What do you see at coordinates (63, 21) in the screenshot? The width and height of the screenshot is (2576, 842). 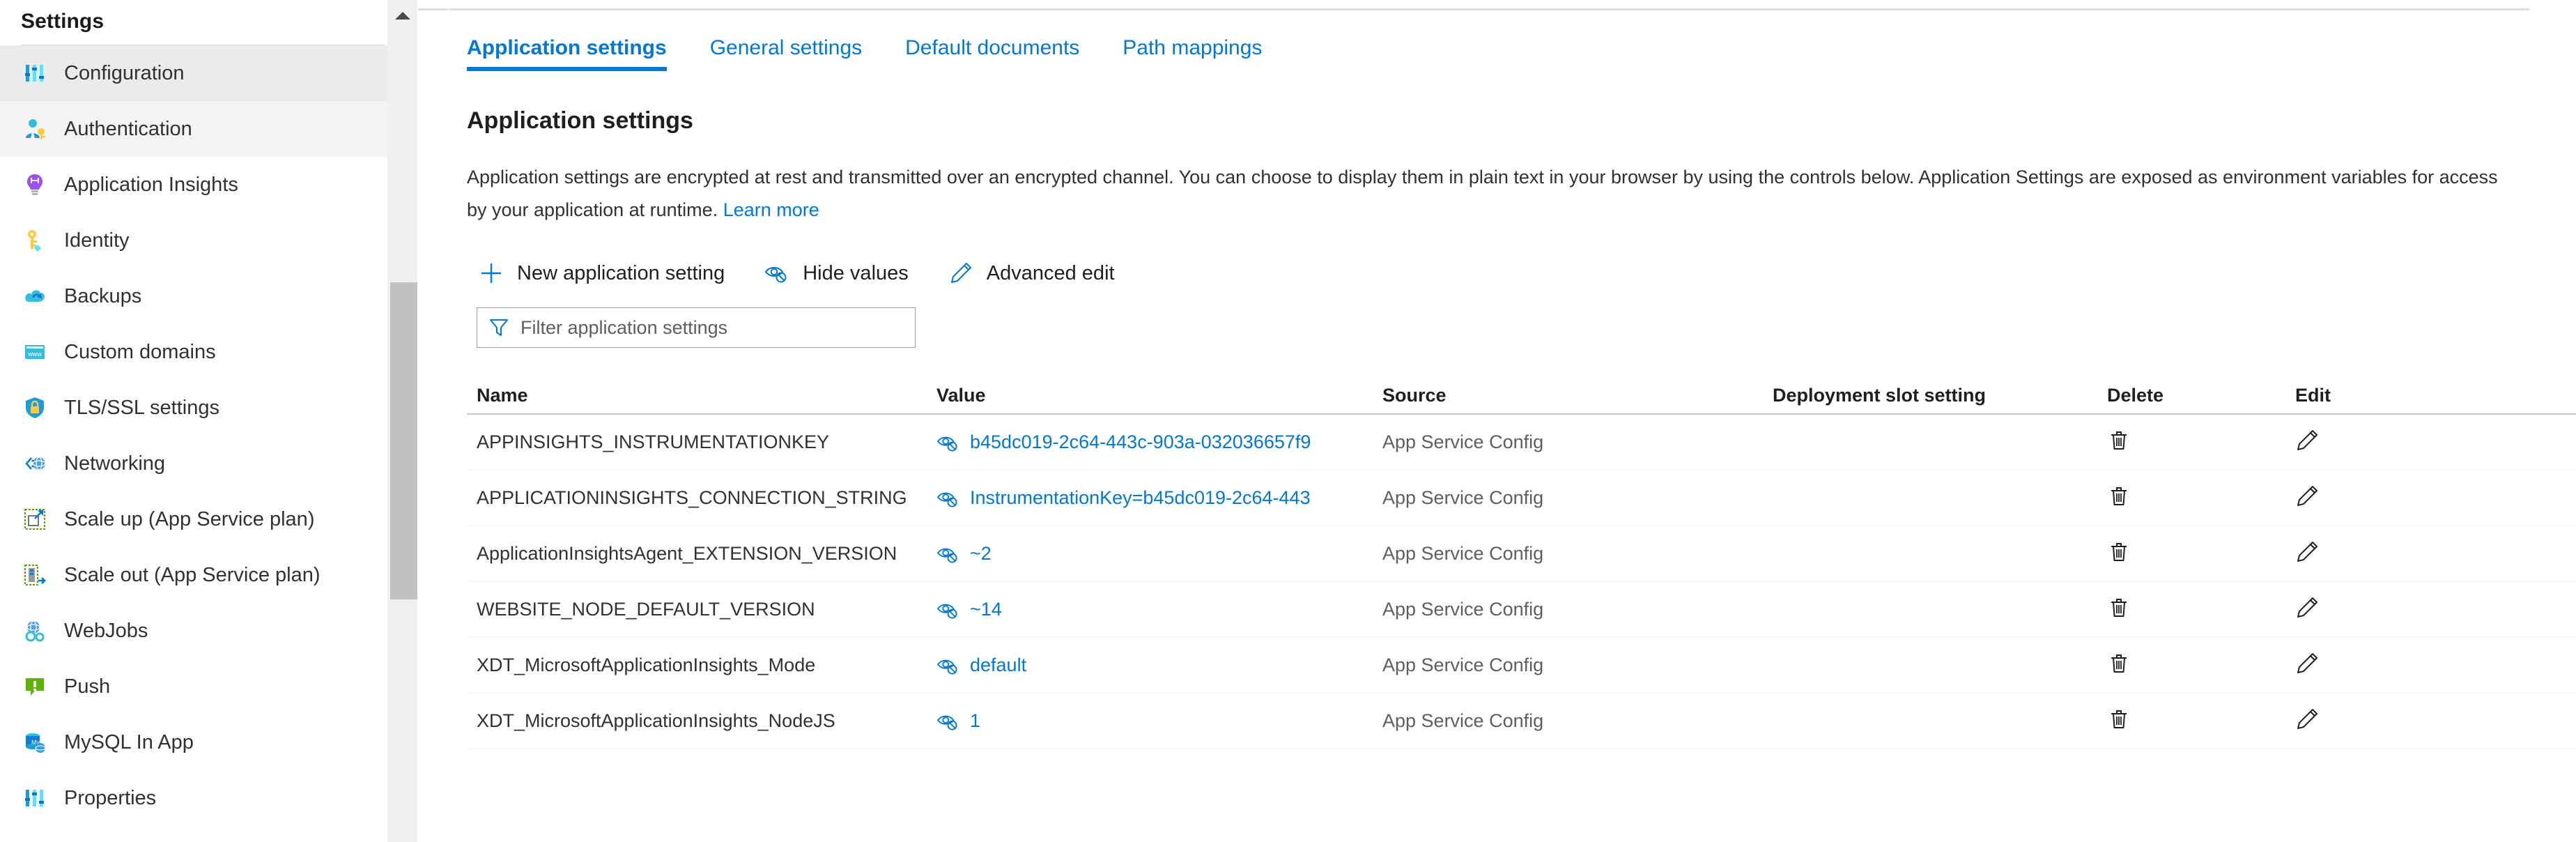 I see `sidebar-title: Settings` at bounding box center [63, 21].